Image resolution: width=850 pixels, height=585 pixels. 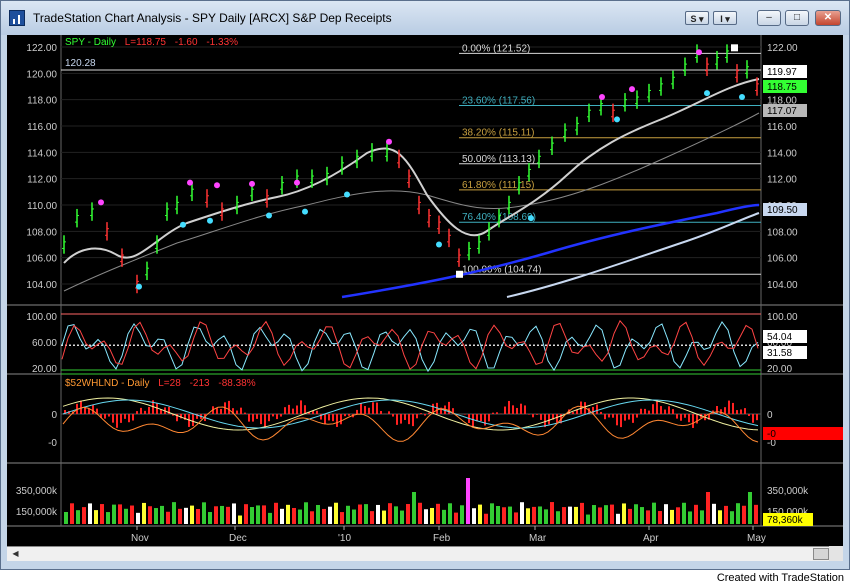 What do you see at coordinates (550, 251) in the screenshot?
I see `ma-200-line` at bounding box center [550, 251].